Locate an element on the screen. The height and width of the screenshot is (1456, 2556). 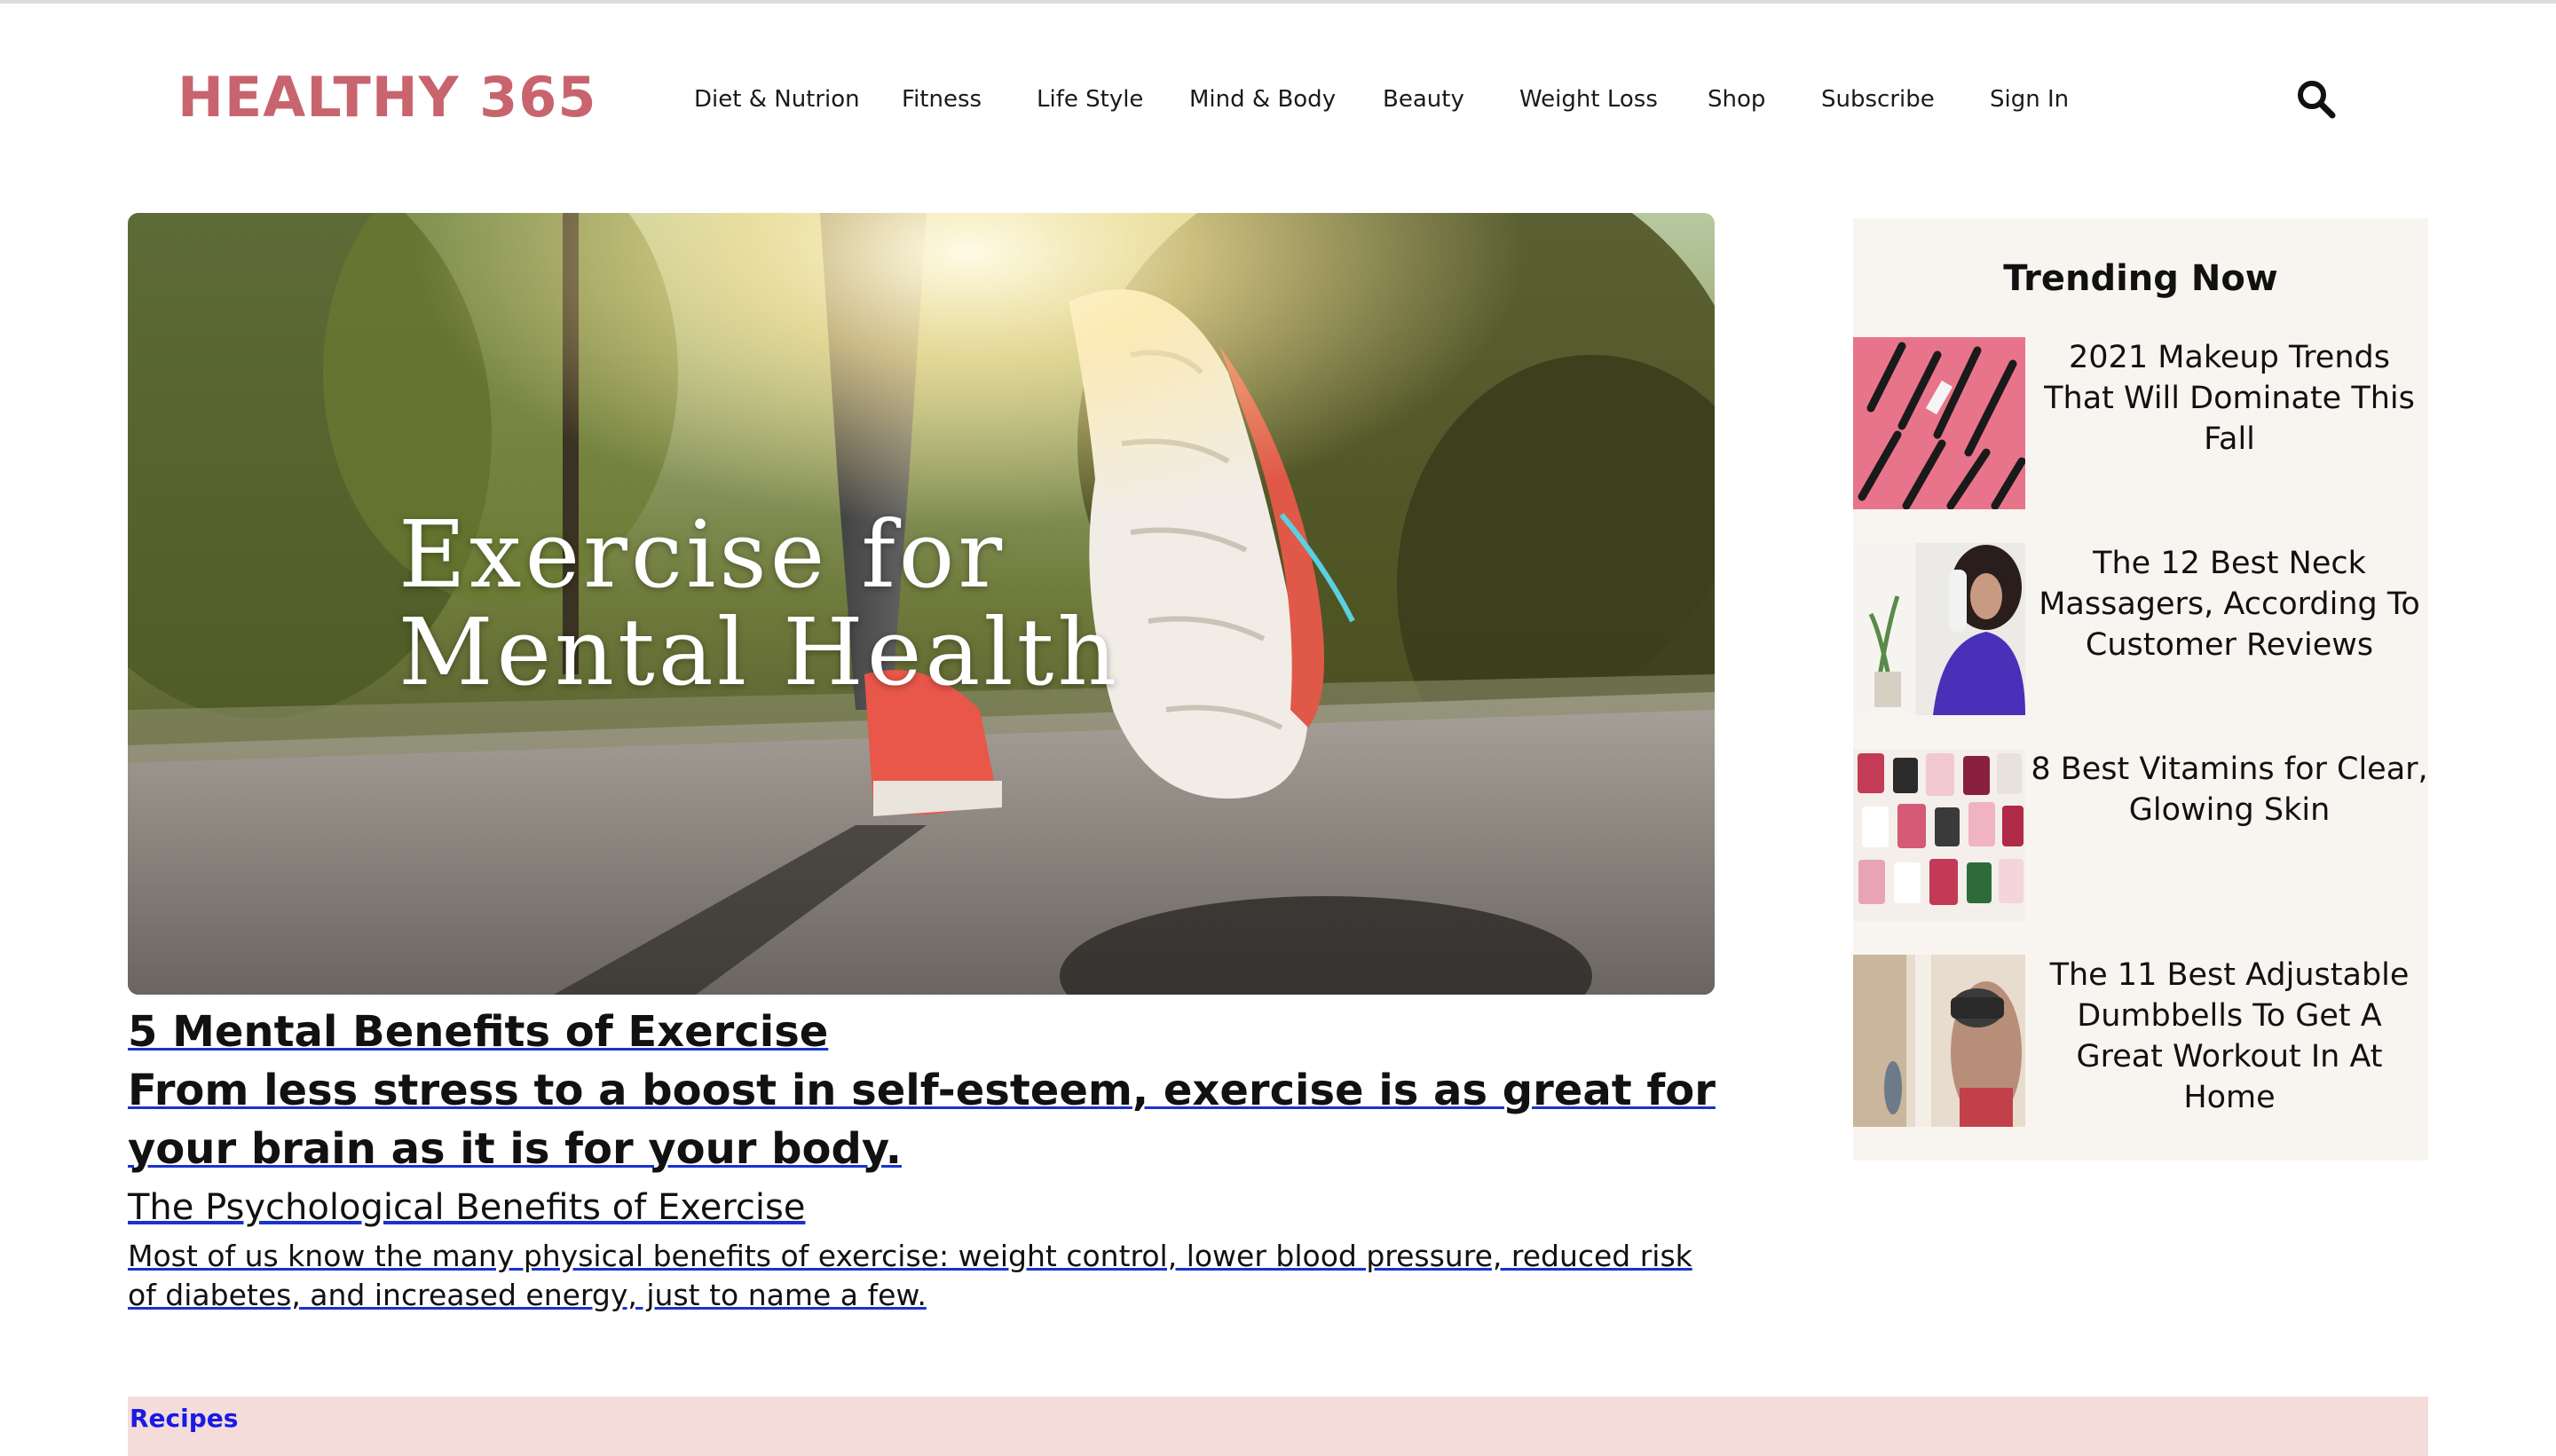
nav-diet-nutrition: Diet & Nutrion is located at coordinates (777, 99).